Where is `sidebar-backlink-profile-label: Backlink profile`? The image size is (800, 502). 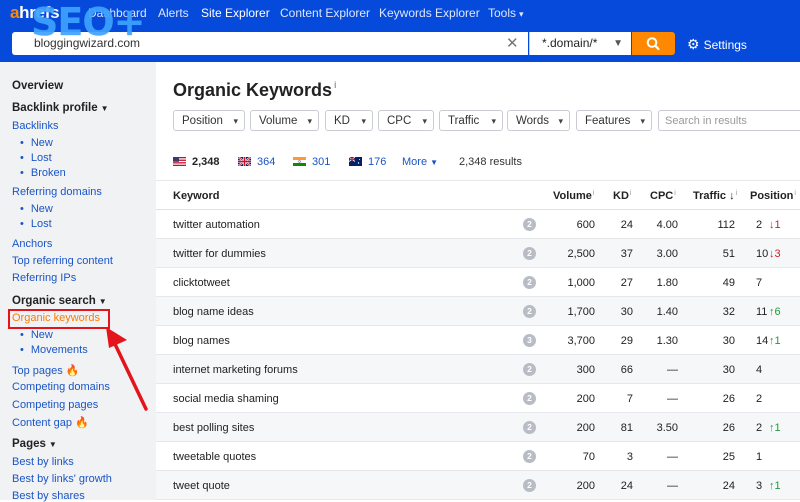
sidebar-backlink-profile-label: Backlink profile is located at coordinates (55, 108).